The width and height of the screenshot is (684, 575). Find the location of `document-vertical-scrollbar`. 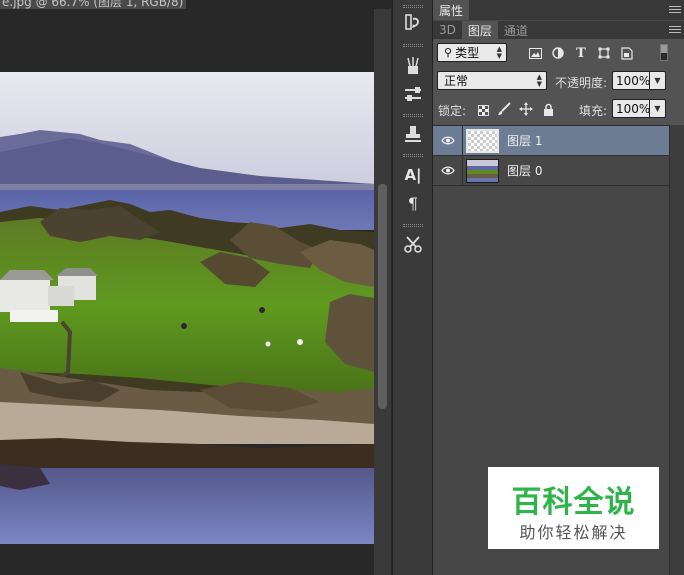

document-vertical-scrollbar is located at coordinates (382, 292).